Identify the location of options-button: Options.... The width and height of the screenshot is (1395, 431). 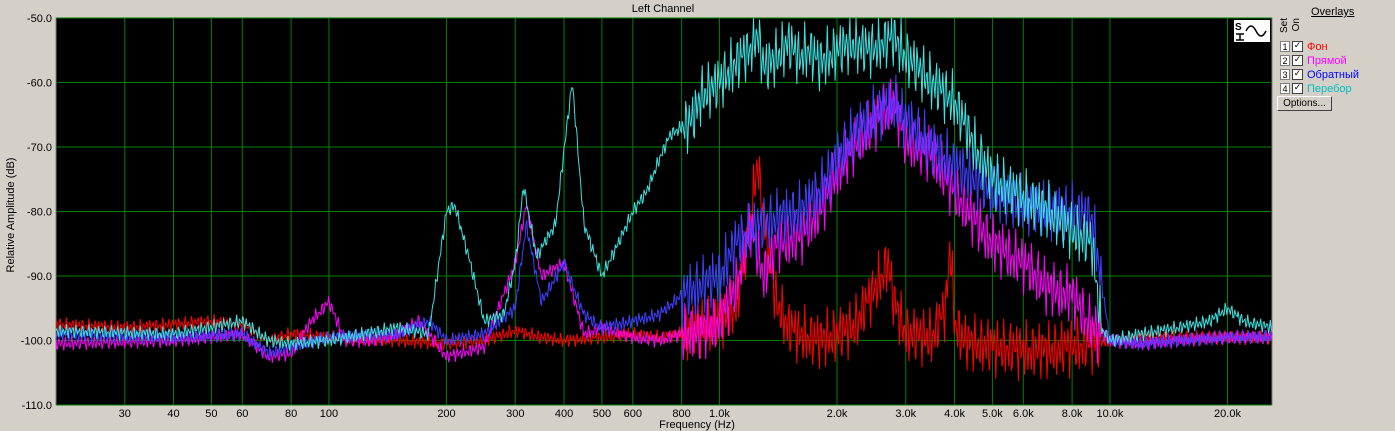
(1304, 103).